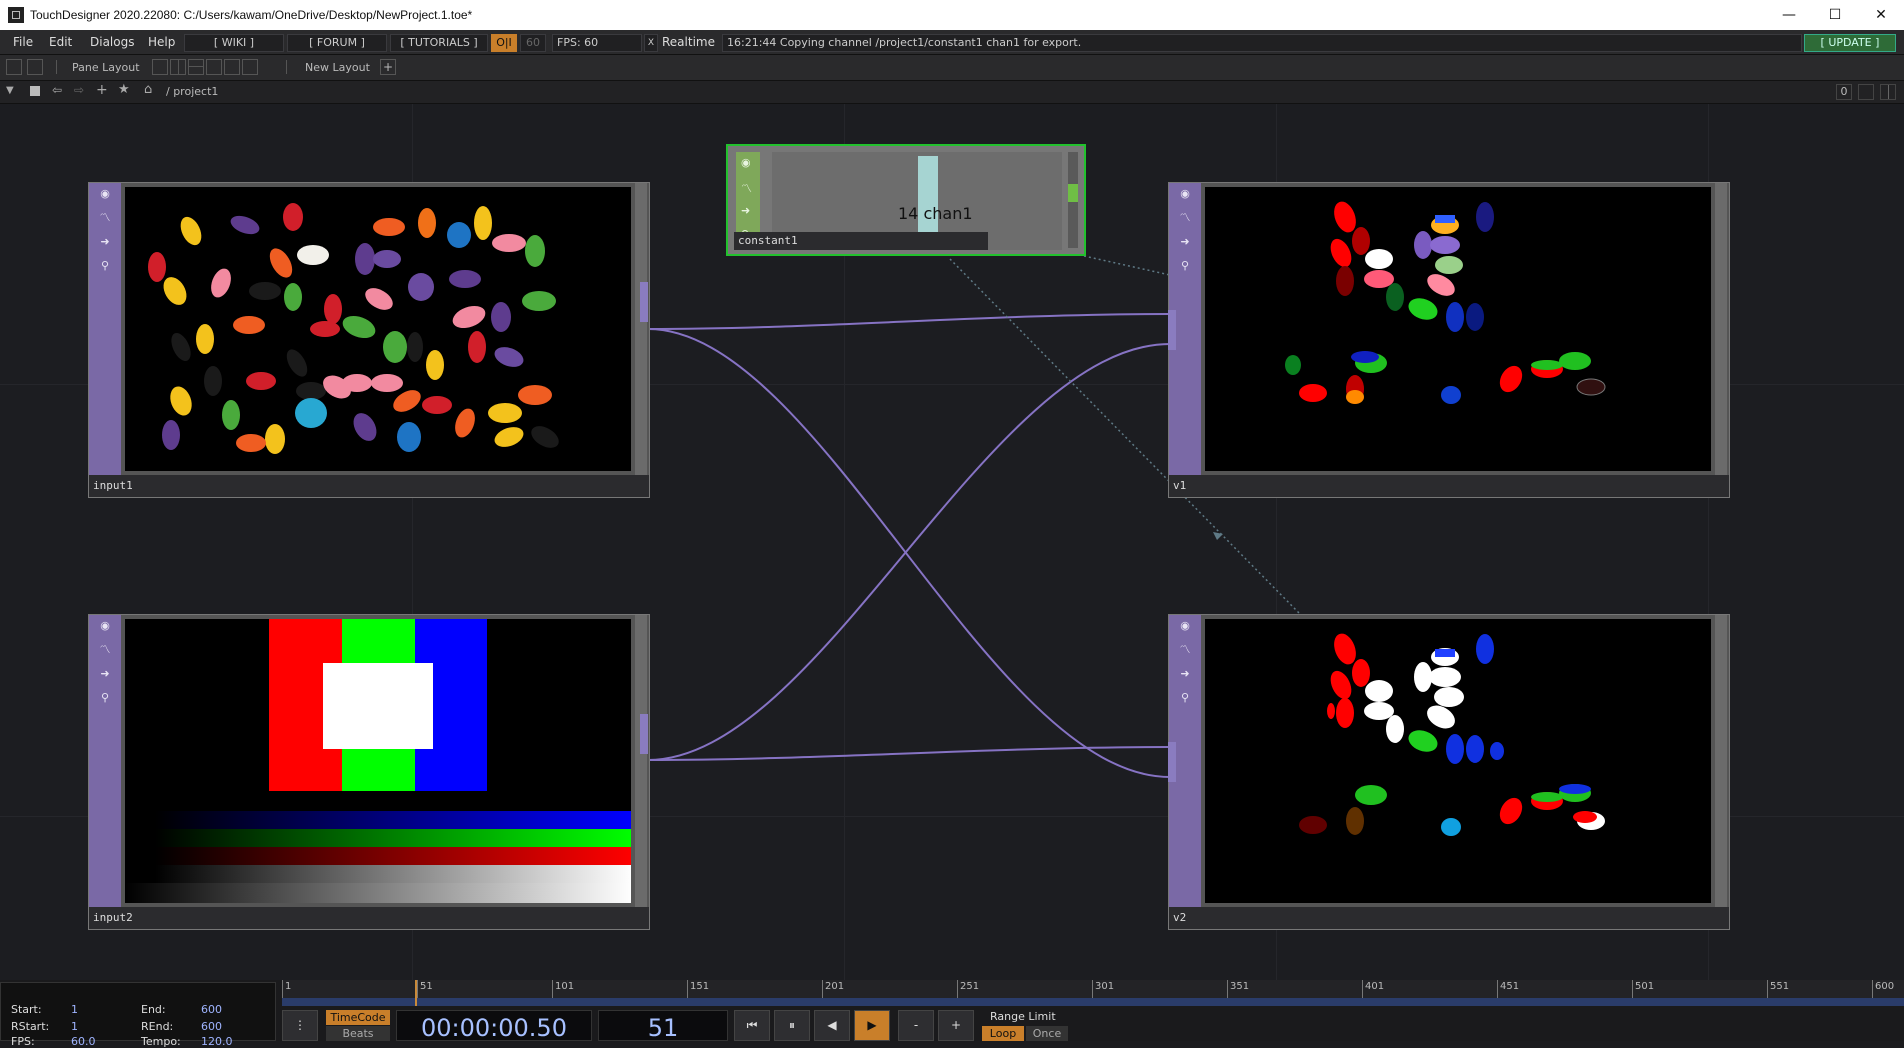 The height and width of the screenshot is (1048, 1904). What do you see at coordinates (60, 42) in the screenshot?
I see `menu-edit: Edit` at bounding box center [60, 42].